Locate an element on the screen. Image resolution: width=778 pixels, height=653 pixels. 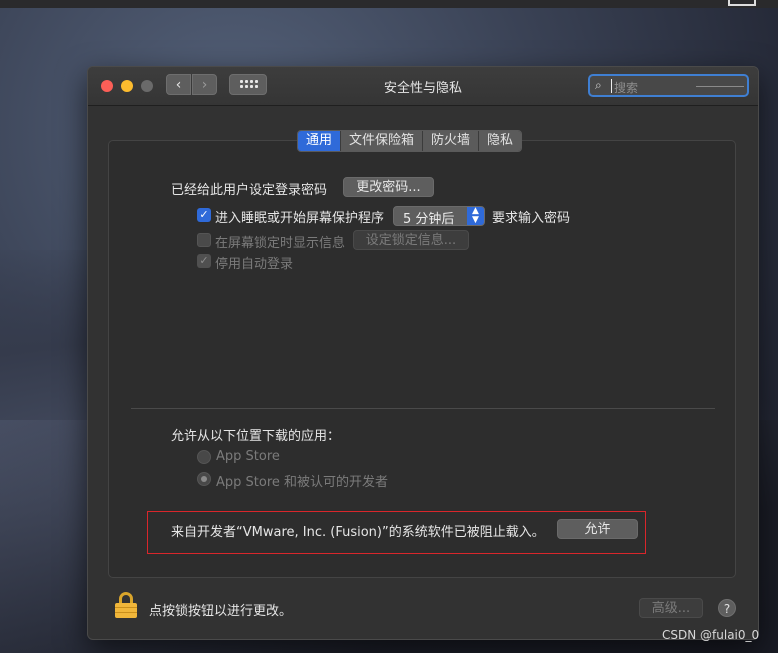
title-bar: ‹ › 安全性与隐私 ⌕ 搜索 is located at coordinates (423, 86).